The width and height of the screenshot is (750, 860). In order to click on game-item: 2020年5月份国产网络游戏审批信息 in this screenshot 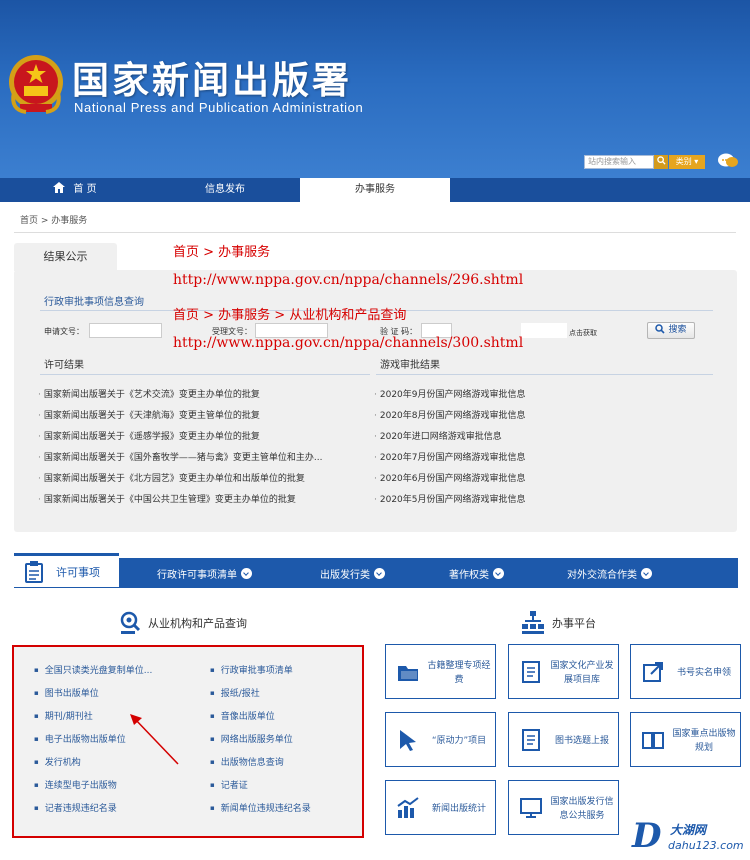, I will do `click(539, 504)`.